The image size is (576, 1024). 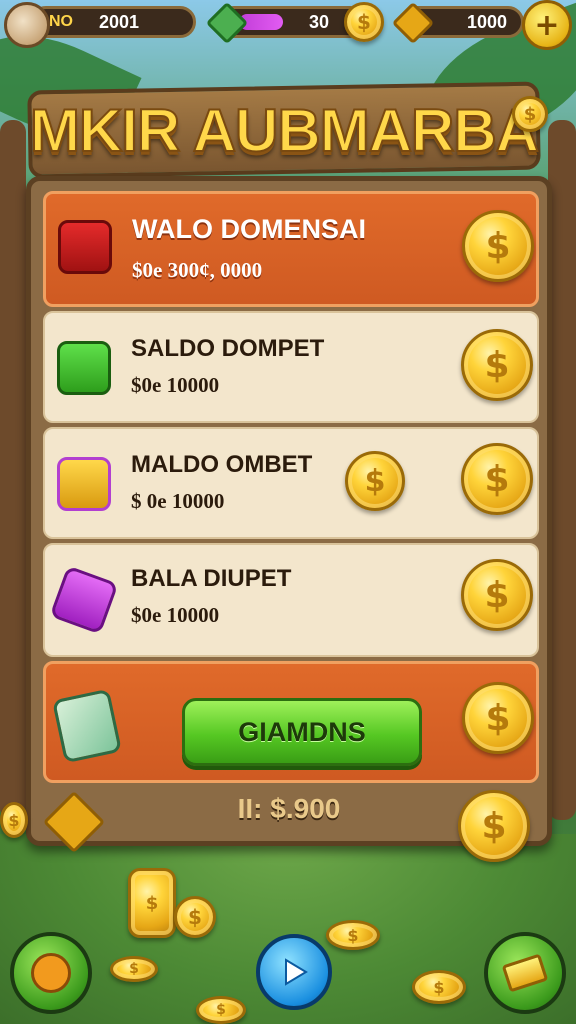 I want to click on top-hud: NO 2001 30 $ 1000 +, so click(x=288, y=25).